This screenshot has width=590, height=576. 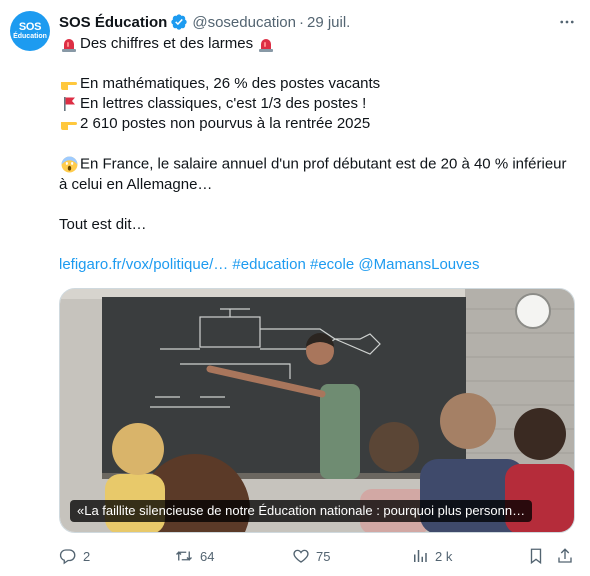 I want to click on like-button: 75, so click(x=311, y=556).